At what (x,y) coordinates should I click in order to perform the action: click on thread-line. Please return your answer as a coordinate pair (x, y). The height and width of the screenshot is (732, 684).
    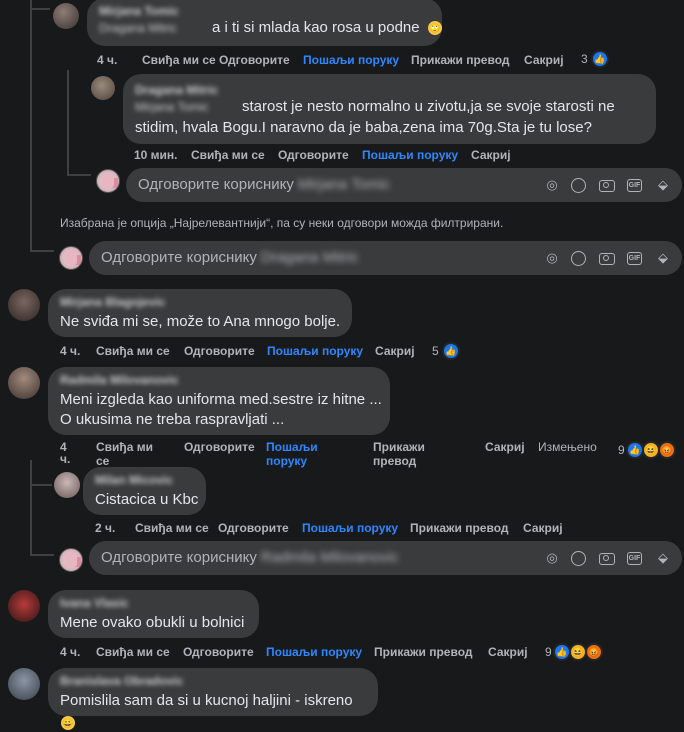
    Looking at the image, I should click on (31, 507).